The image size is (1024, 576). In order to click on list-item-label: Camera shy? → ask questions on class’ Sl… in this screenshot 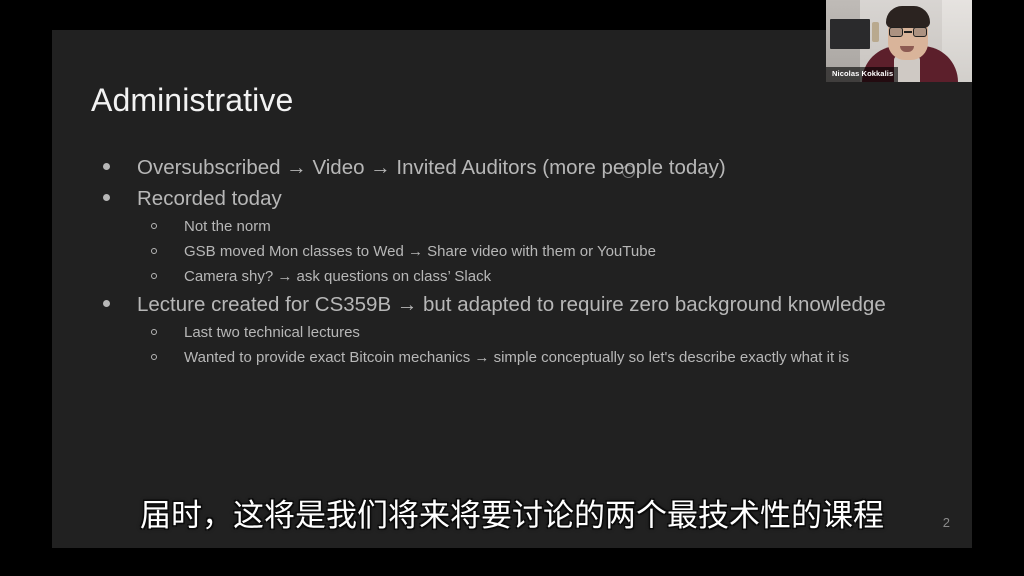, I will do `click(338, 276)`.